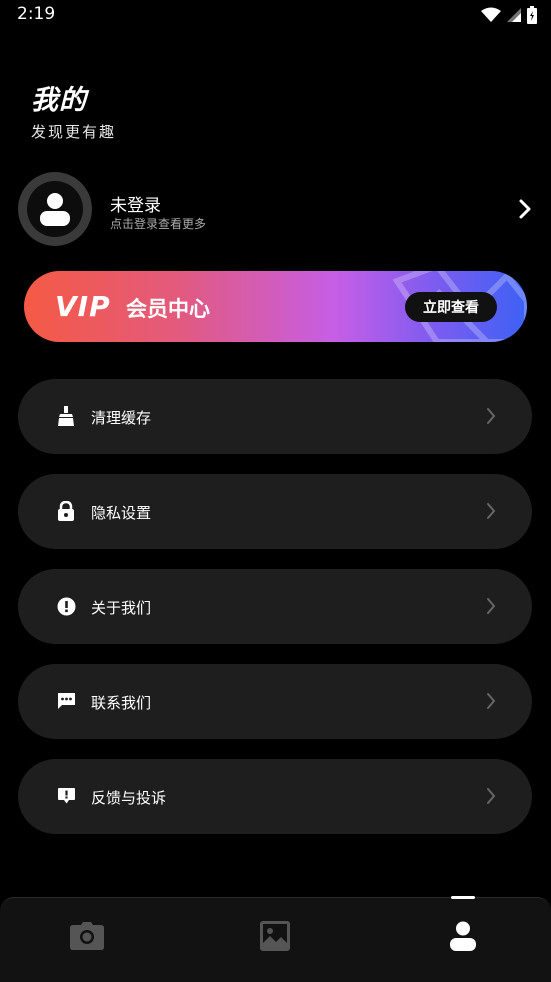 The width and height of the screenshot is (551, 982). I want to click on nav-camera, so click(87, 936).